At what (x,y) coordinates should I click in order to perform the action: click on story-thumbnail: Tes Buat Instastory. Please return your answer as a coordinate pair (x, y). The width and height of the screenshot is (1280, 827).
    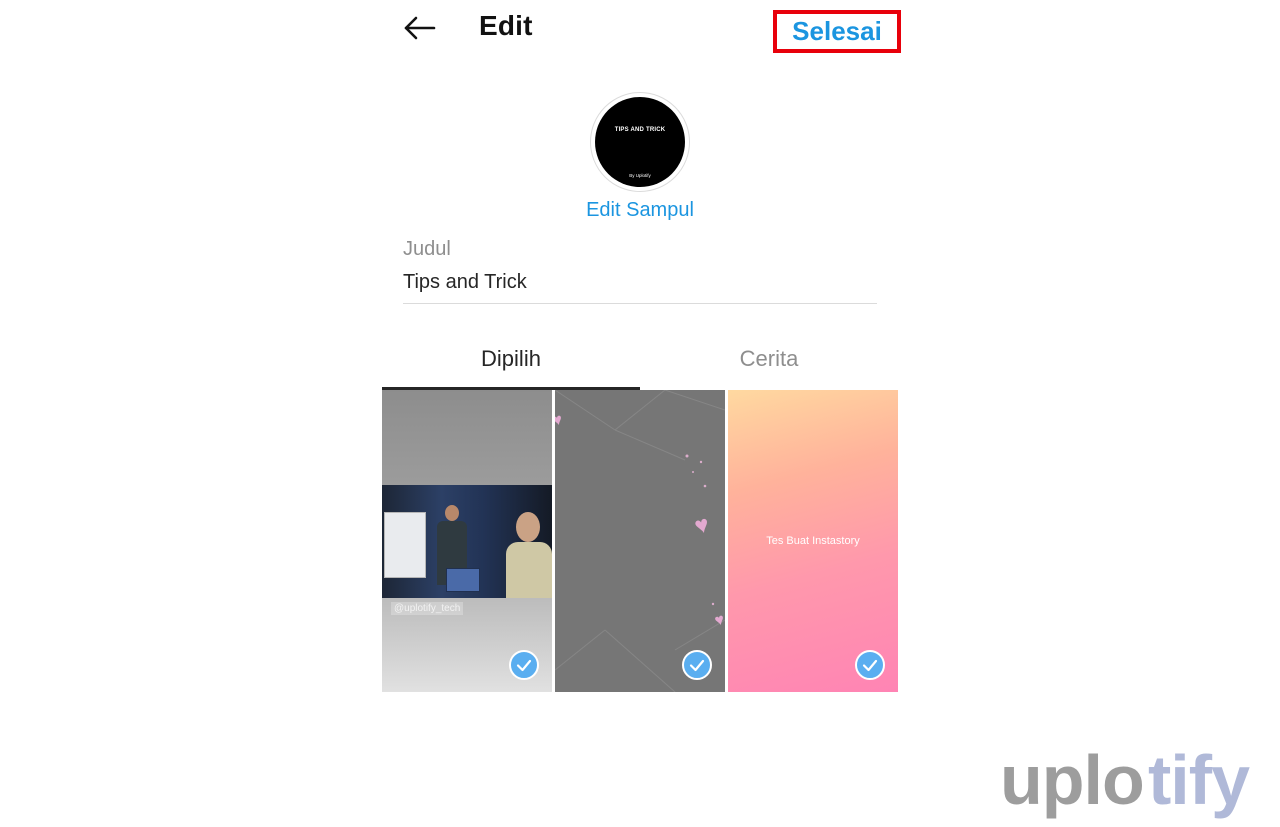
    Looking at the image, I should click on (813, 541).